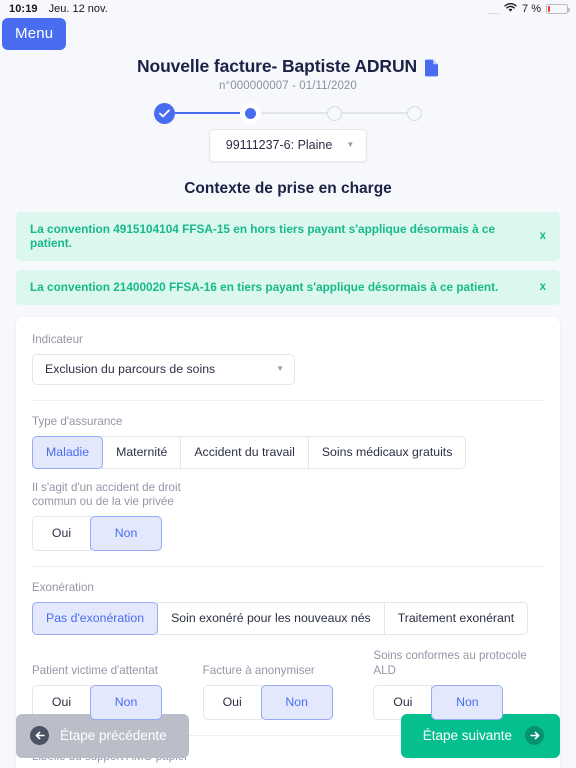 The height and width of the screenshot is (768, 576). Describe the element at coordinates (34, 34) in the screenshot. I see `menu-button: Menu` at that location.